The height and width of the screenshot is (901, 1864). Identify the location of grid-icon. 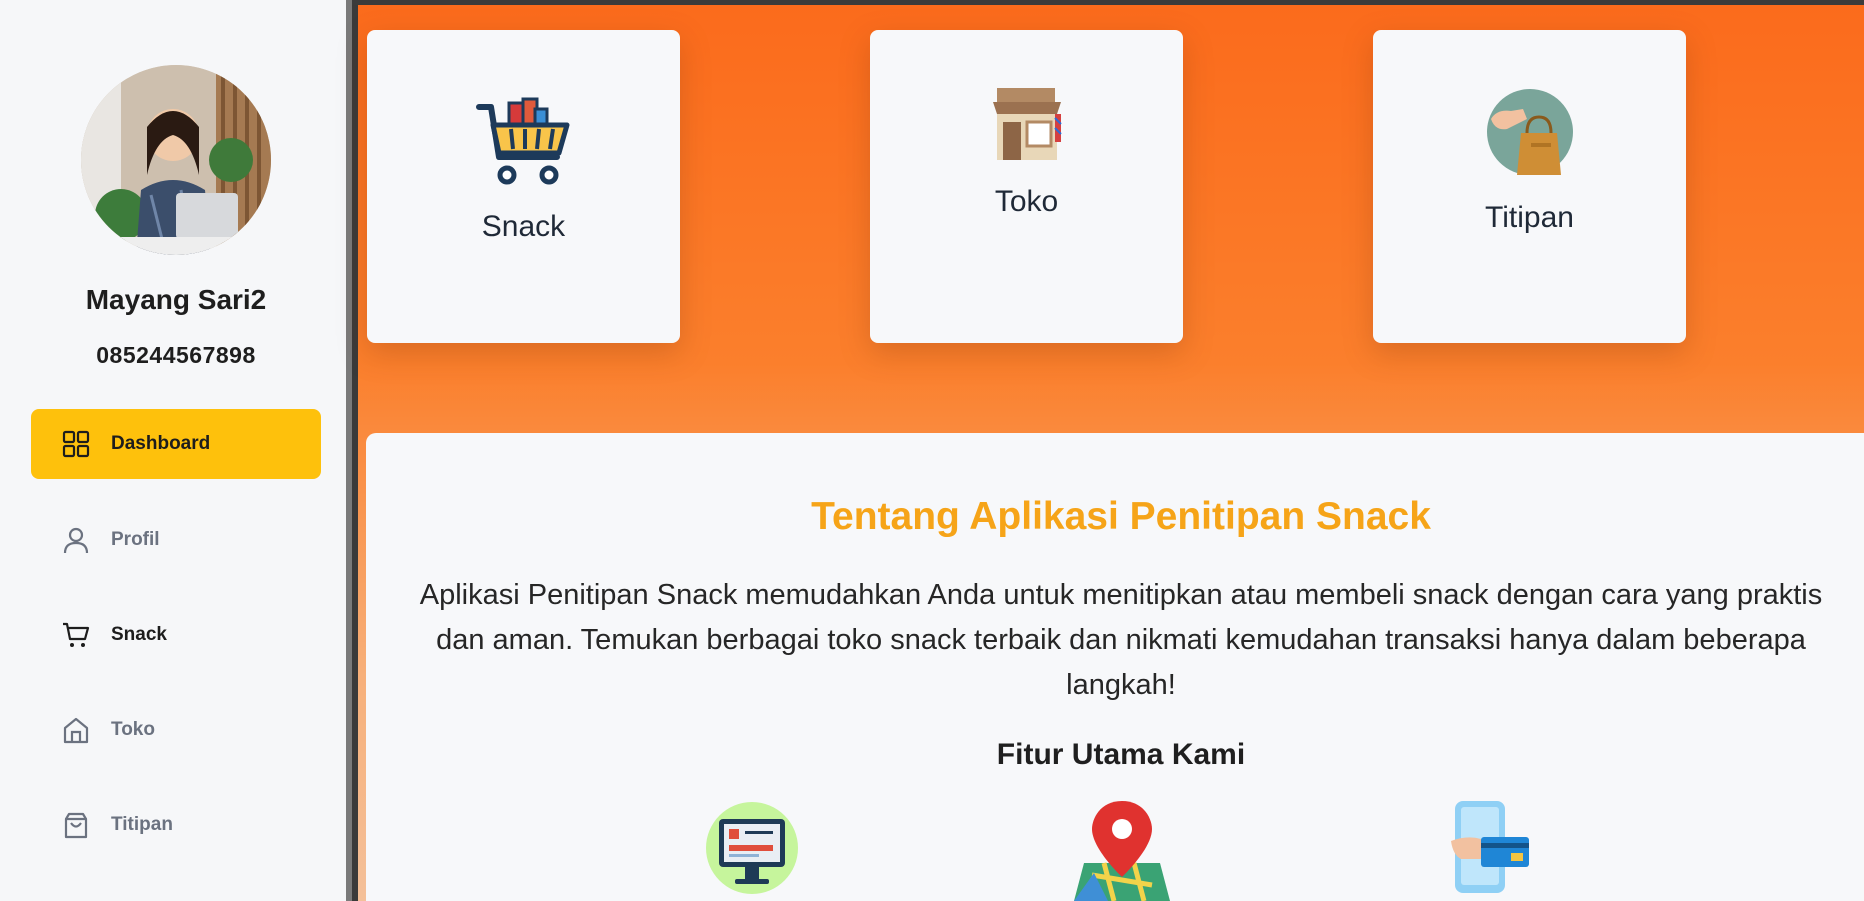
(76, 444).